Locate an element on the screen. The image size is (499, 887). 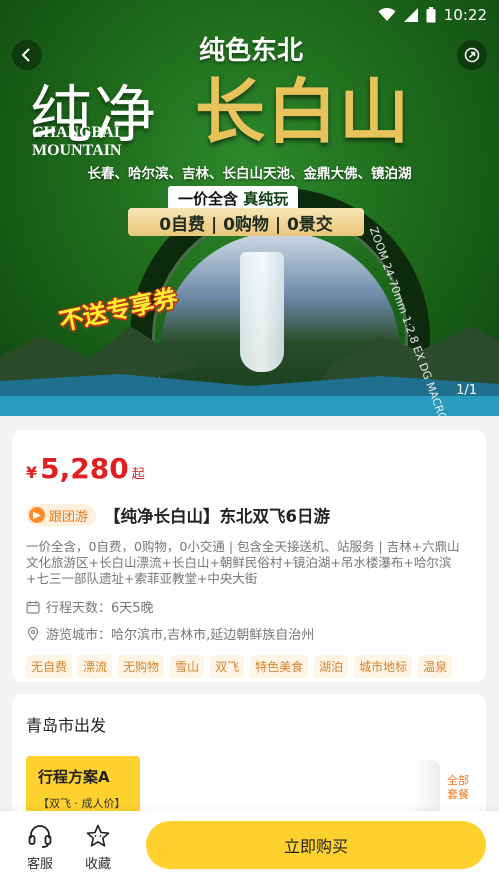
product-title: 【纯净长白山】东北双飞6日游 is located at coordinates (217, 516).